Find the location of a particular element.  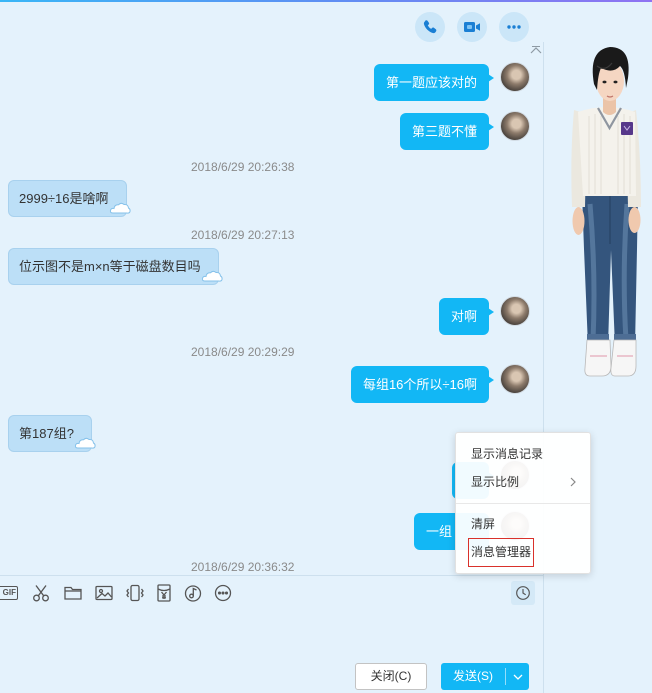

message-text: 第三题不懂 is located at coordinates (444, 131).